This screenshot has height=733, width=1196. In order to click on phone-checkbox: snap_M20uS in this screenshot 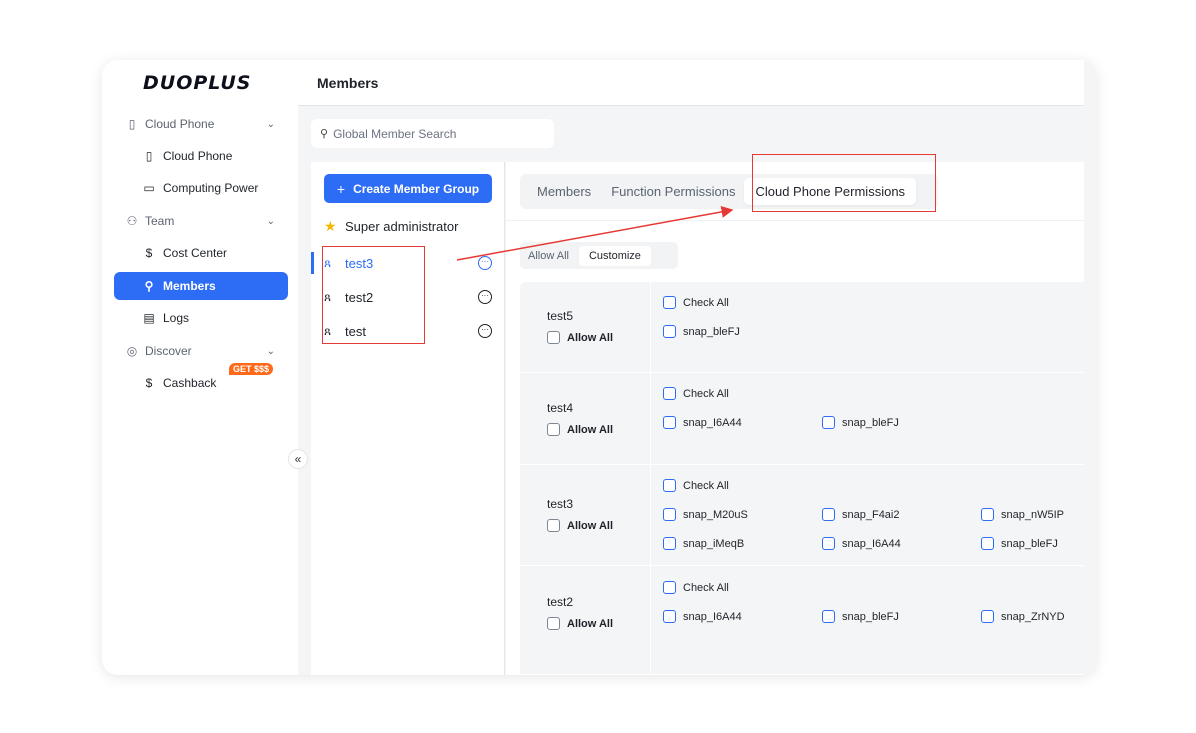, I will do `click(705, 514)`.